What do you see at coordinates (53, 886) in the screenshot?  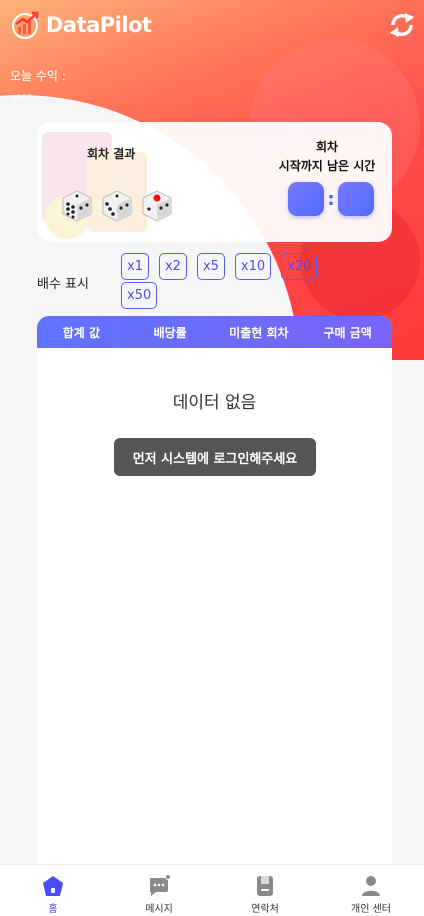 I see `home-icon` at bounding box center [53, 886].